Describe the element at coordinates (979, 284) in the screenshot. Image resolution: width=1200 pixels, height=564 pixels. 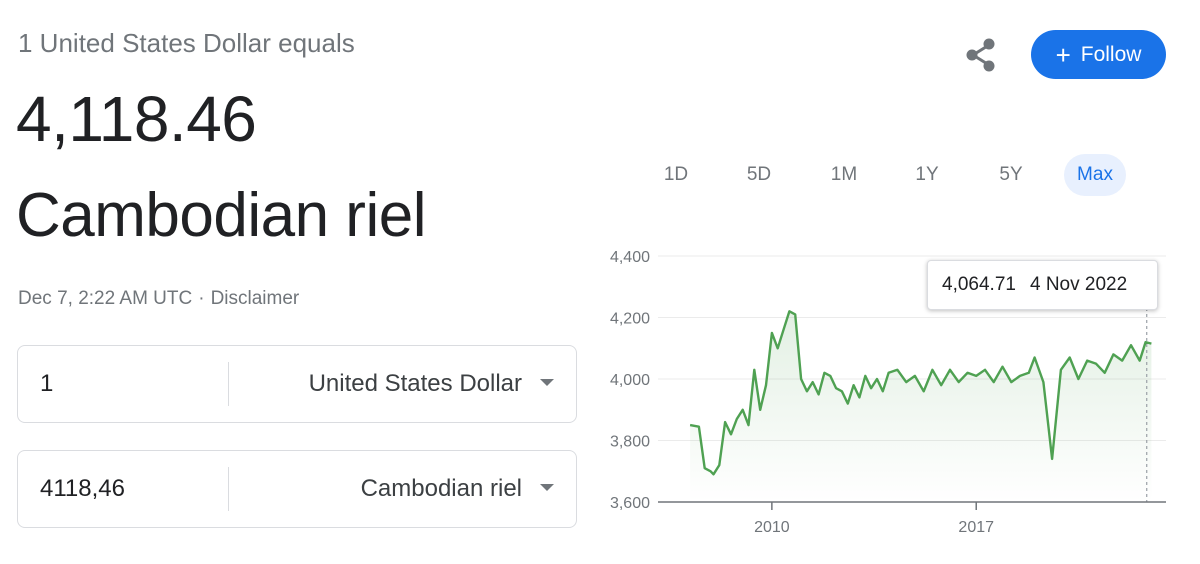
I see `tooltip-value: 4,064.71` at that location.